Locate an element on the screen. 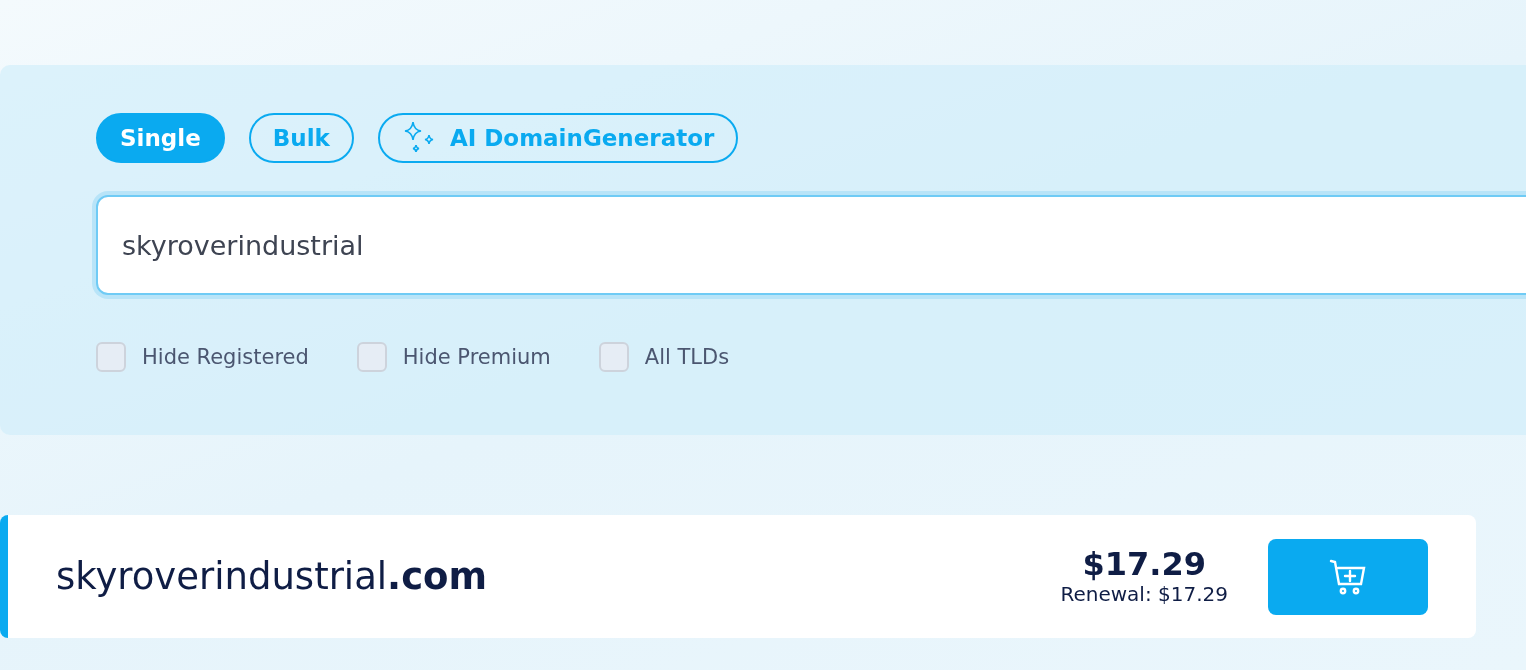 This screenshot has width=1526, height=670. domain-name: skyroverindustrial.com is located at coordinates (272, 576).